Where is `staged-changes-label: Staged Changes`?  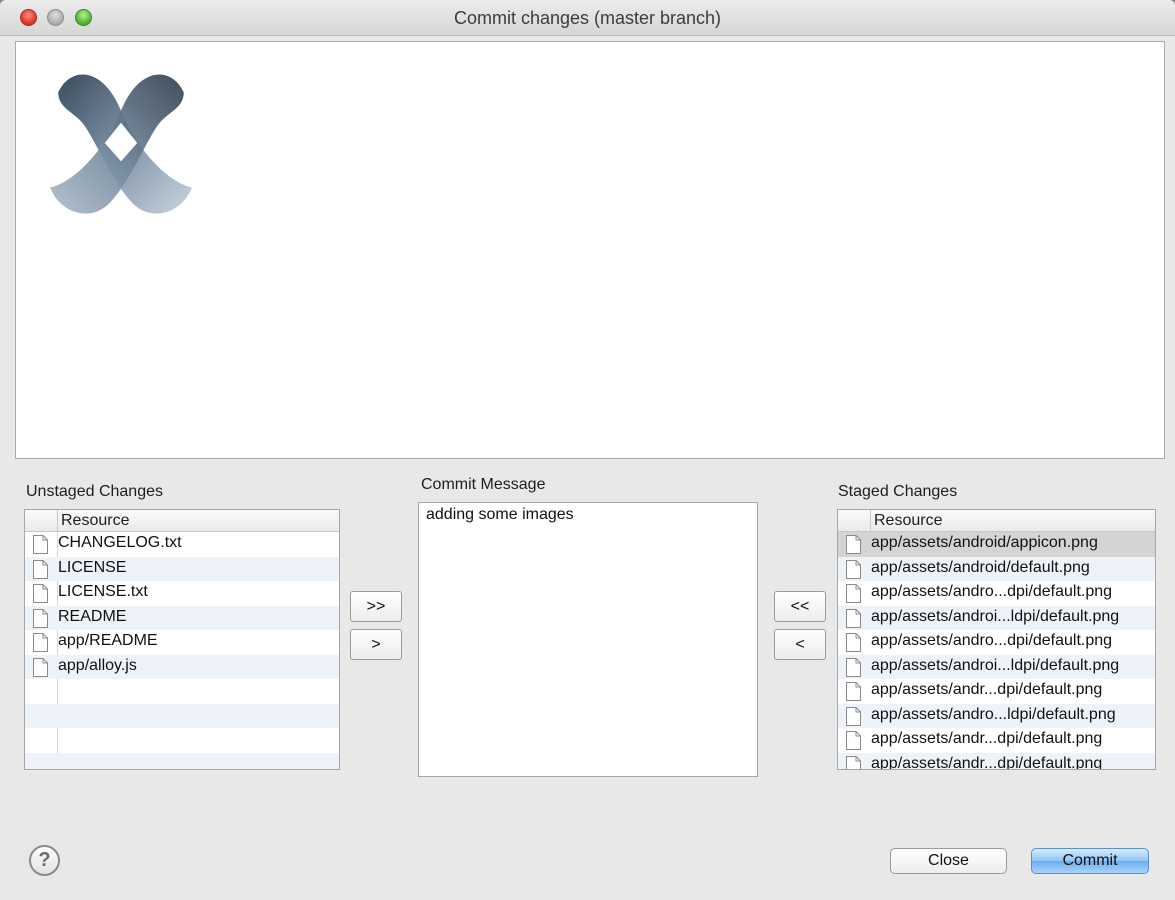 staged-changes-label: Staged Changes is located at coordinates (898, 491).